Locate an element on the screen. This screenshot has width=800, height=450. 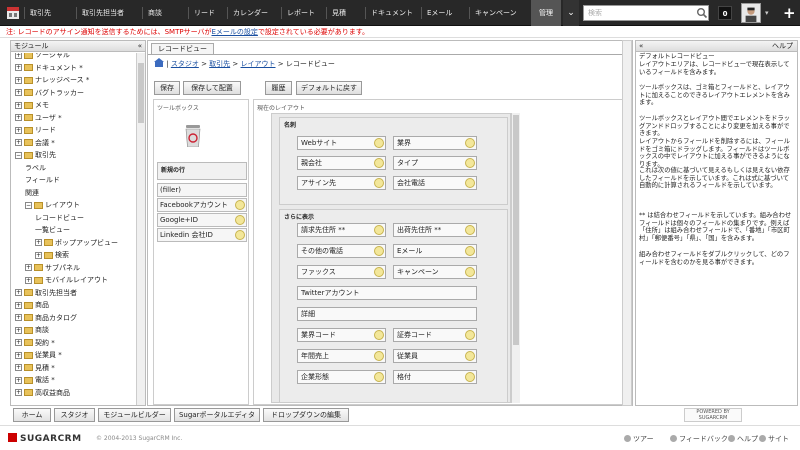
nav-tab-4: カレンダー is located at coordinates (250, 13).